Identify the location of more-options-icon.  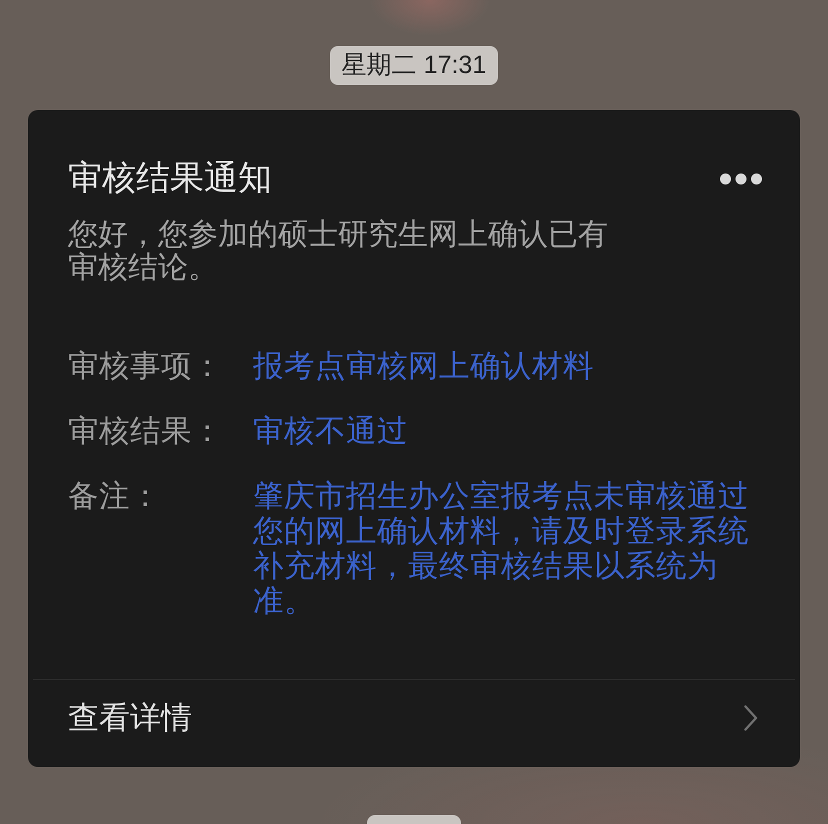
(741, 178).